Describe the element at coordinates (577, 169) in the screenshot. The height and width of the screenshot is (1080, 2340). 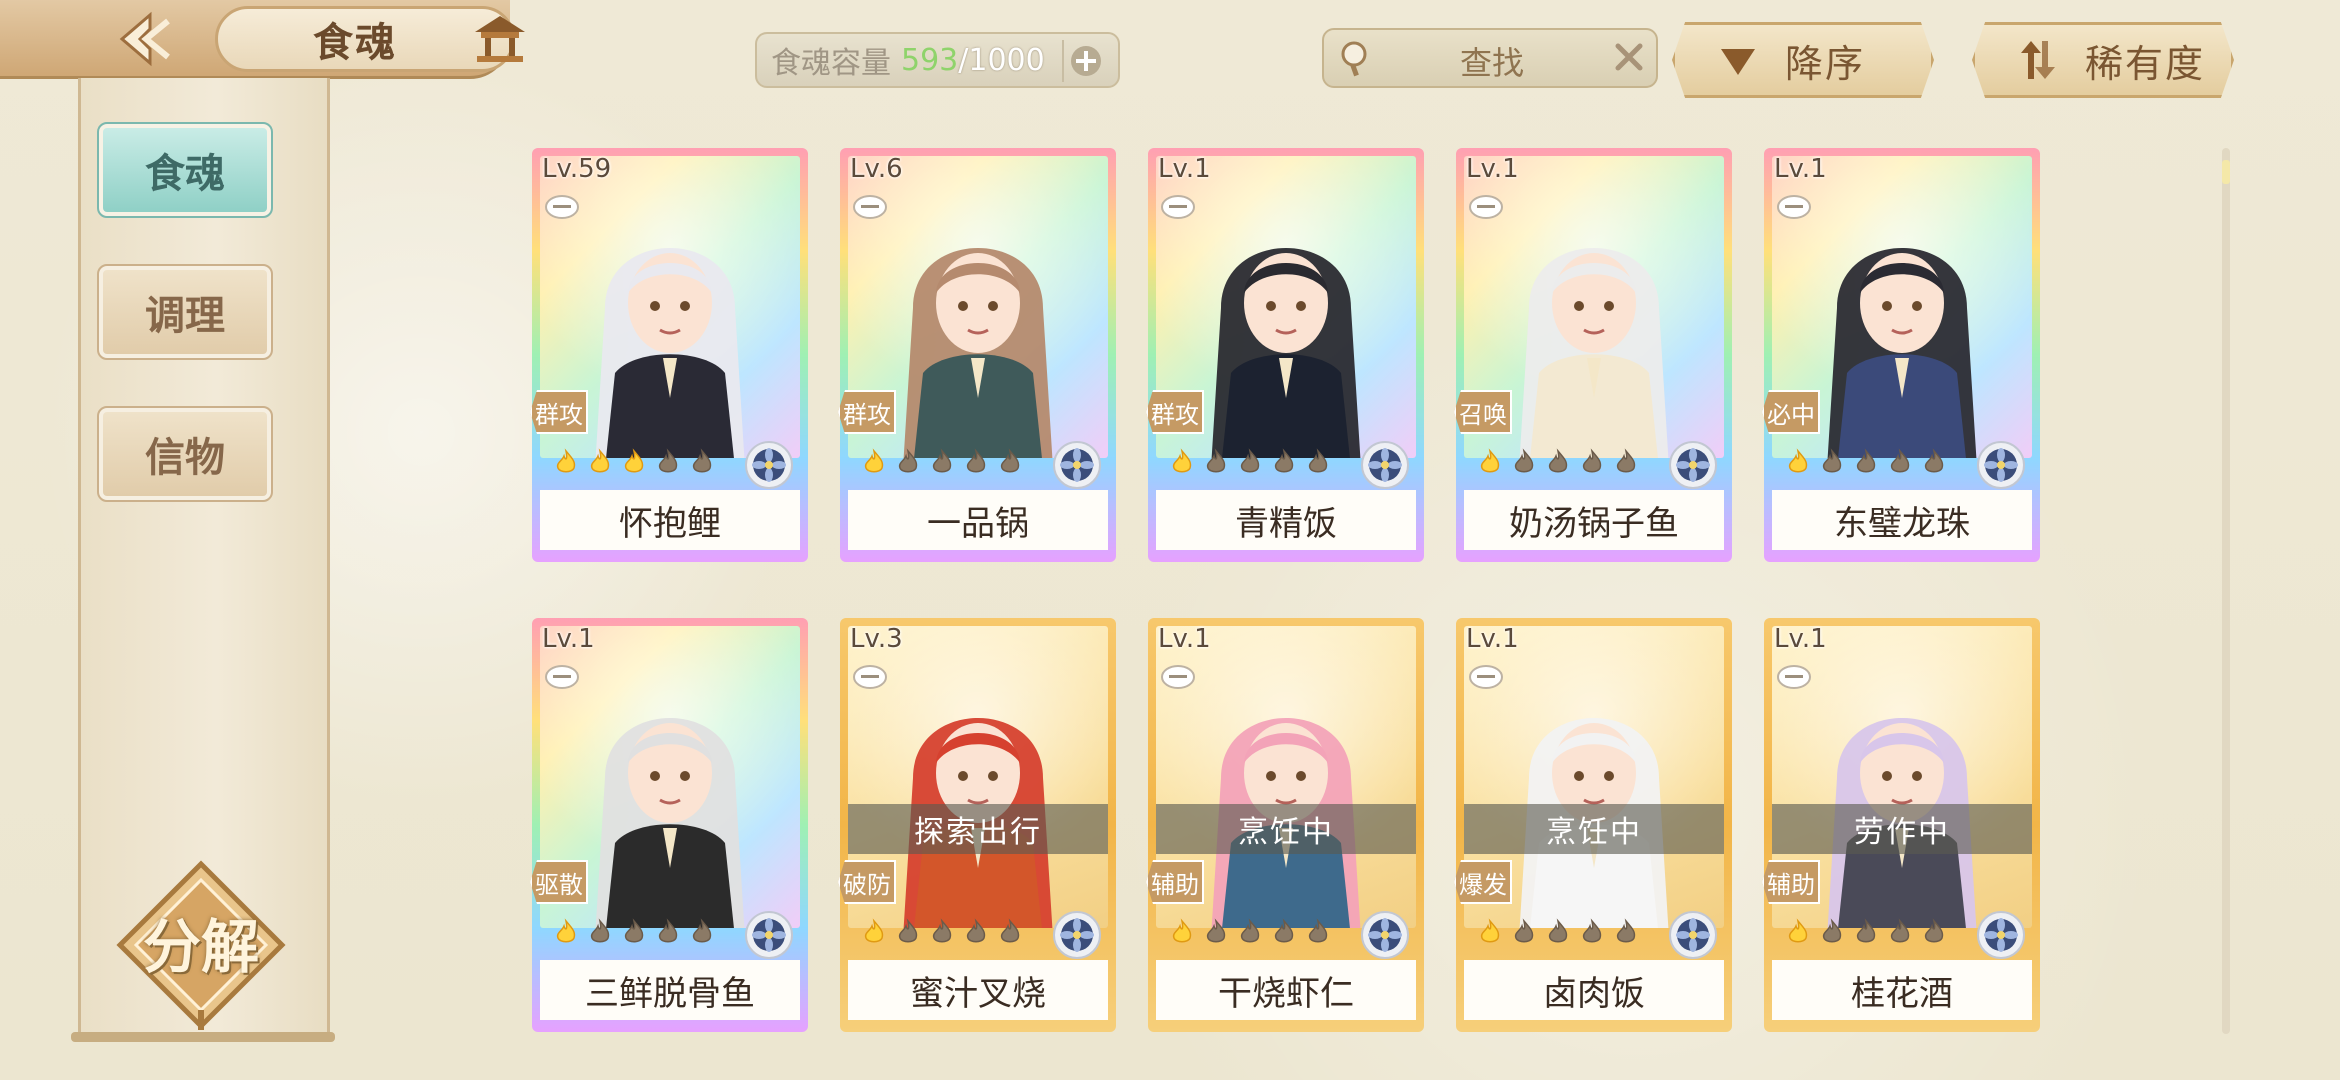
I see `level-label: Lv.59` at that location.